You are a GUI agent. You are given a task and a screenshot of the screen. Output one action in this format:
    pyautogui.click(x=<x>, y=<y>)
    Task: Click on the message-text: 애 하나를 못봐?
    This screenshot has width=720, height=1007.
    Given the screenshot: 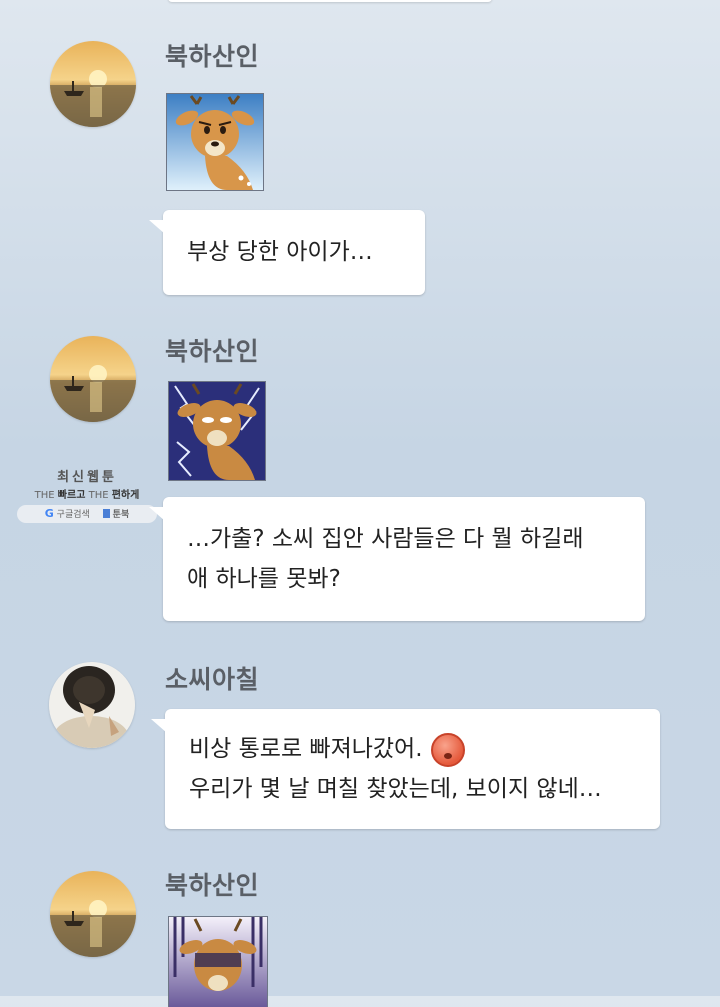 What is the action you would take?
    pyautogui.click(x=264, y=579)
    